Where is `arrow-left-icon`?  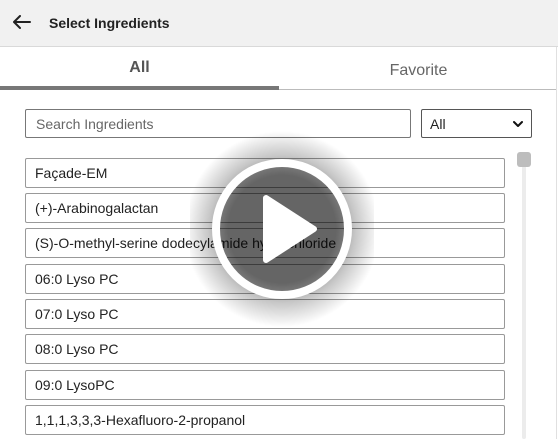 arrow-left-icon is located at coordinates (22, 22).